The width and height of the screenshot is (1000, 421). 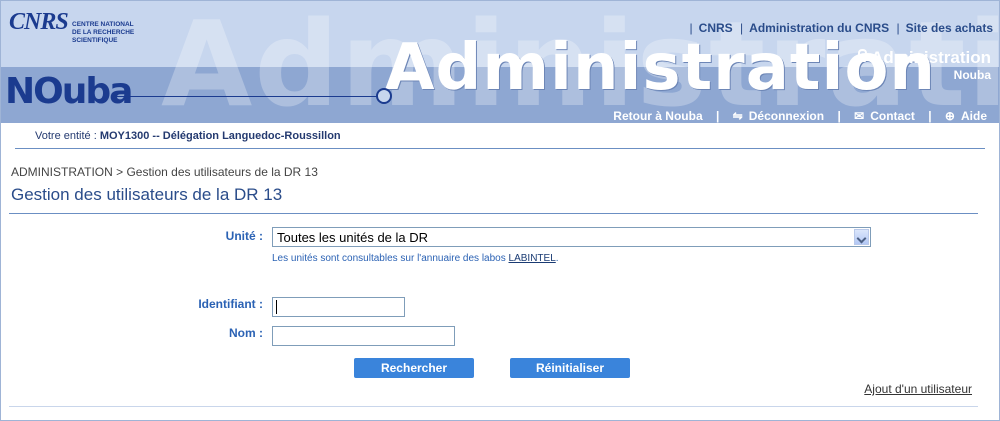 I want to click on identifiant-input, so click(x=338, y=307).